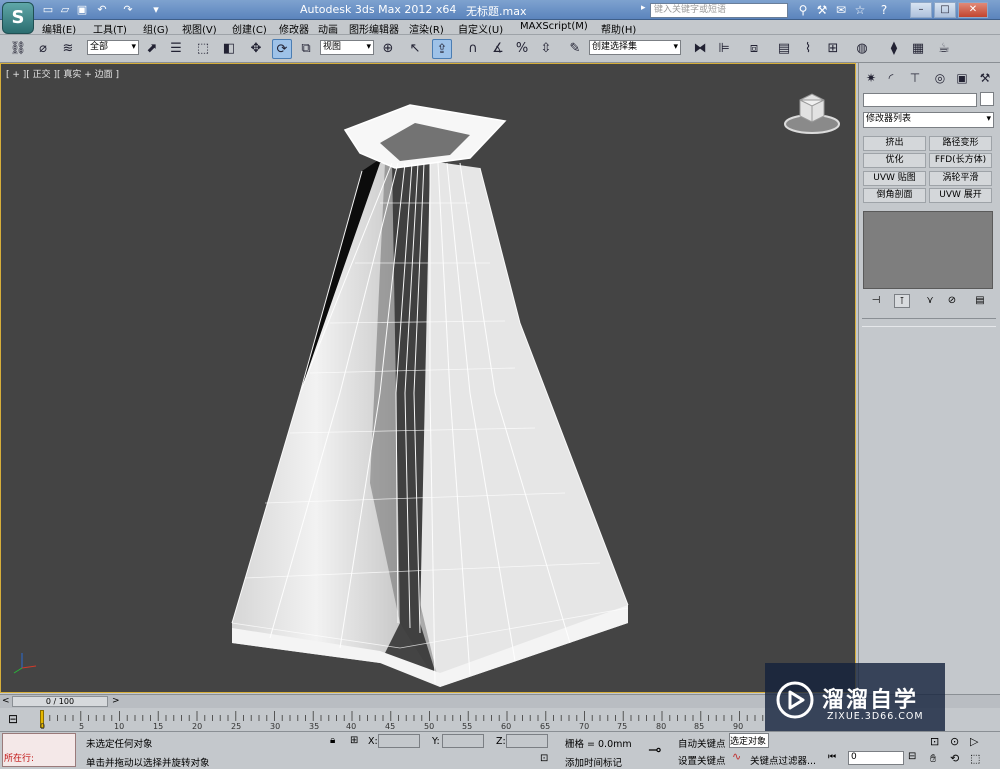 The height and width of the screenshot is (769, 1000). I want to click on display-tab-icon: ▣, so click(962, 78).